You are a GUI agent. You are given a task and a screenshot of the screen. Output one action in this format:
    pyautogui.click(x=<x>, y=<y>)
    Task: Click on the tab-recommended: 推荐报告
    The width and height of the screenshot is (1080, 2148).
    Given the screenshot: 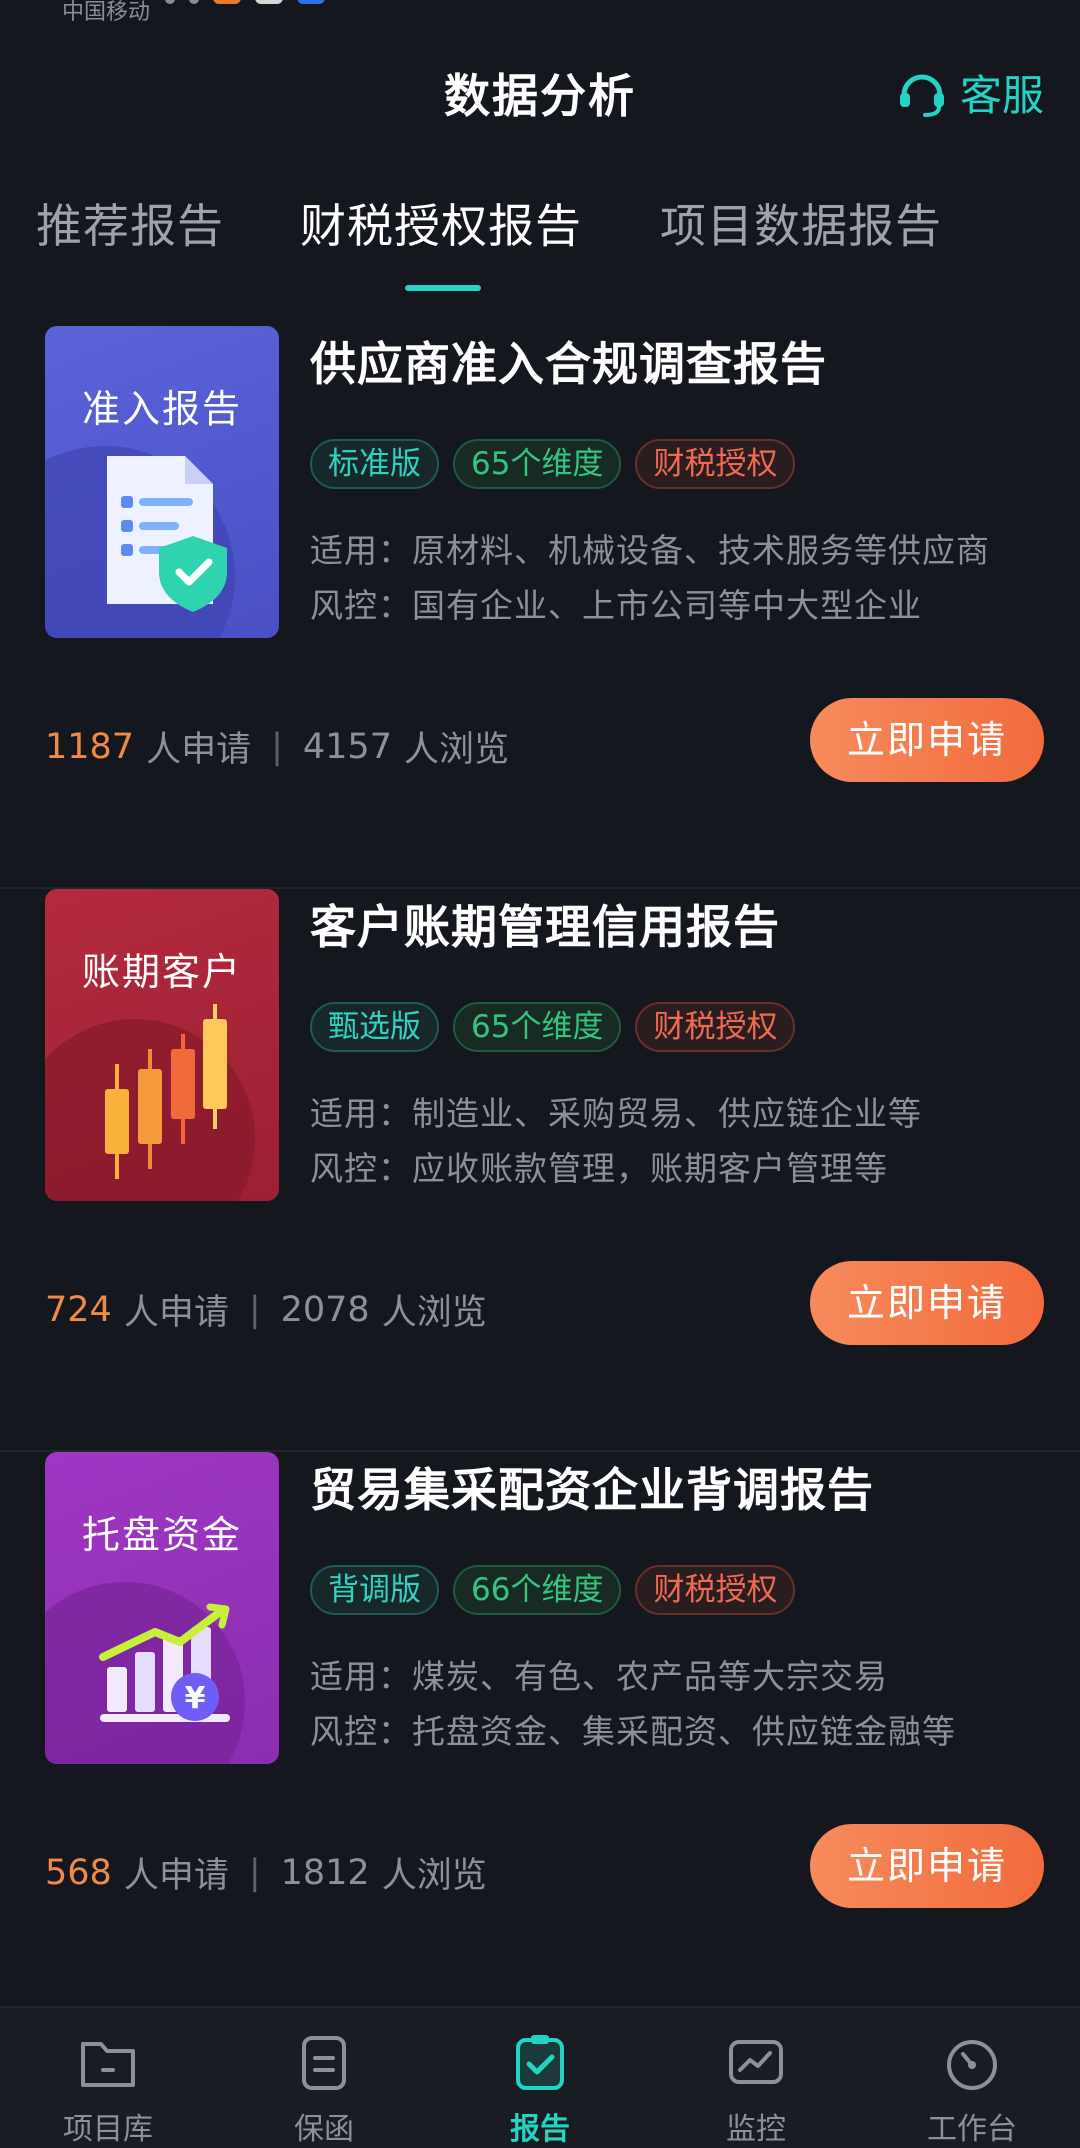 What is the action you would take?
    pyautogui.click(x=130, y=223)
    